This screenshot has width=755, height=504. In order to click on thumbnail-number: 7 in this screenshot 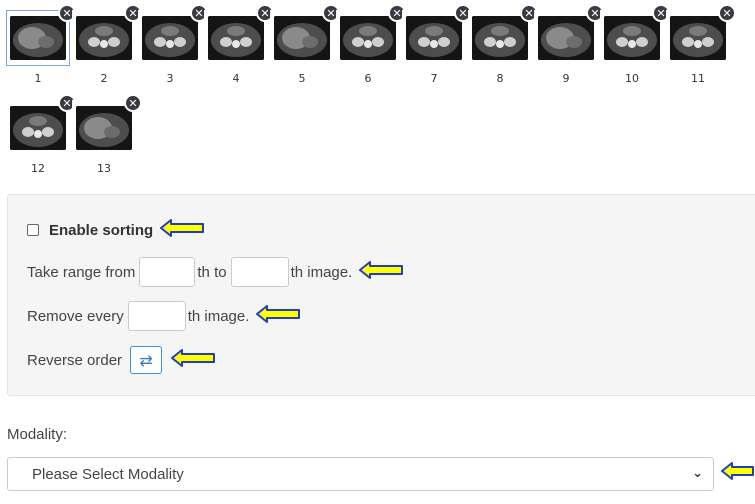, I will do `click(434, 78)`.